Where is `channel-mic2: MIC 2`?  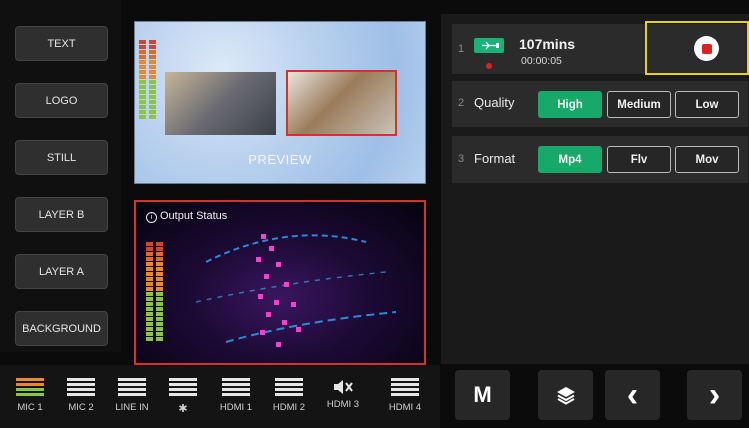 channel-mic2: MIC 2 is located at coordinates (81, 395).